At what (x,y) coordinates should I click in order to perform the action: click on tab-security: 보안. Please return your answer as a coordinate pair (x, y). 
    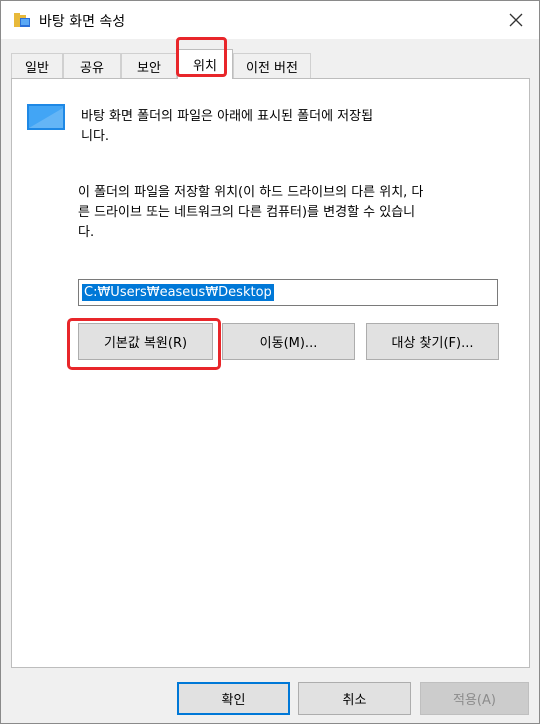
    Looking at the image, I should click on (149, 65).